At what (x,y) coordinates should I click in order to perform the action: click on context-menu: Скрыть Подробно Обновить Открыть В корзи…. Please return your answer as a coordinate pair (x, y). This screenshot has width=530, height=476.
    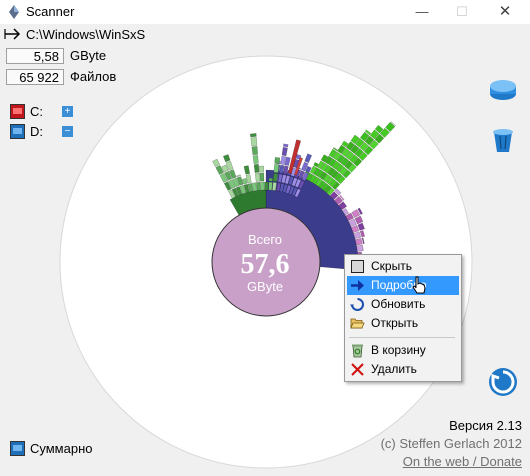
    Looking at the image, I should click on (403, 318).